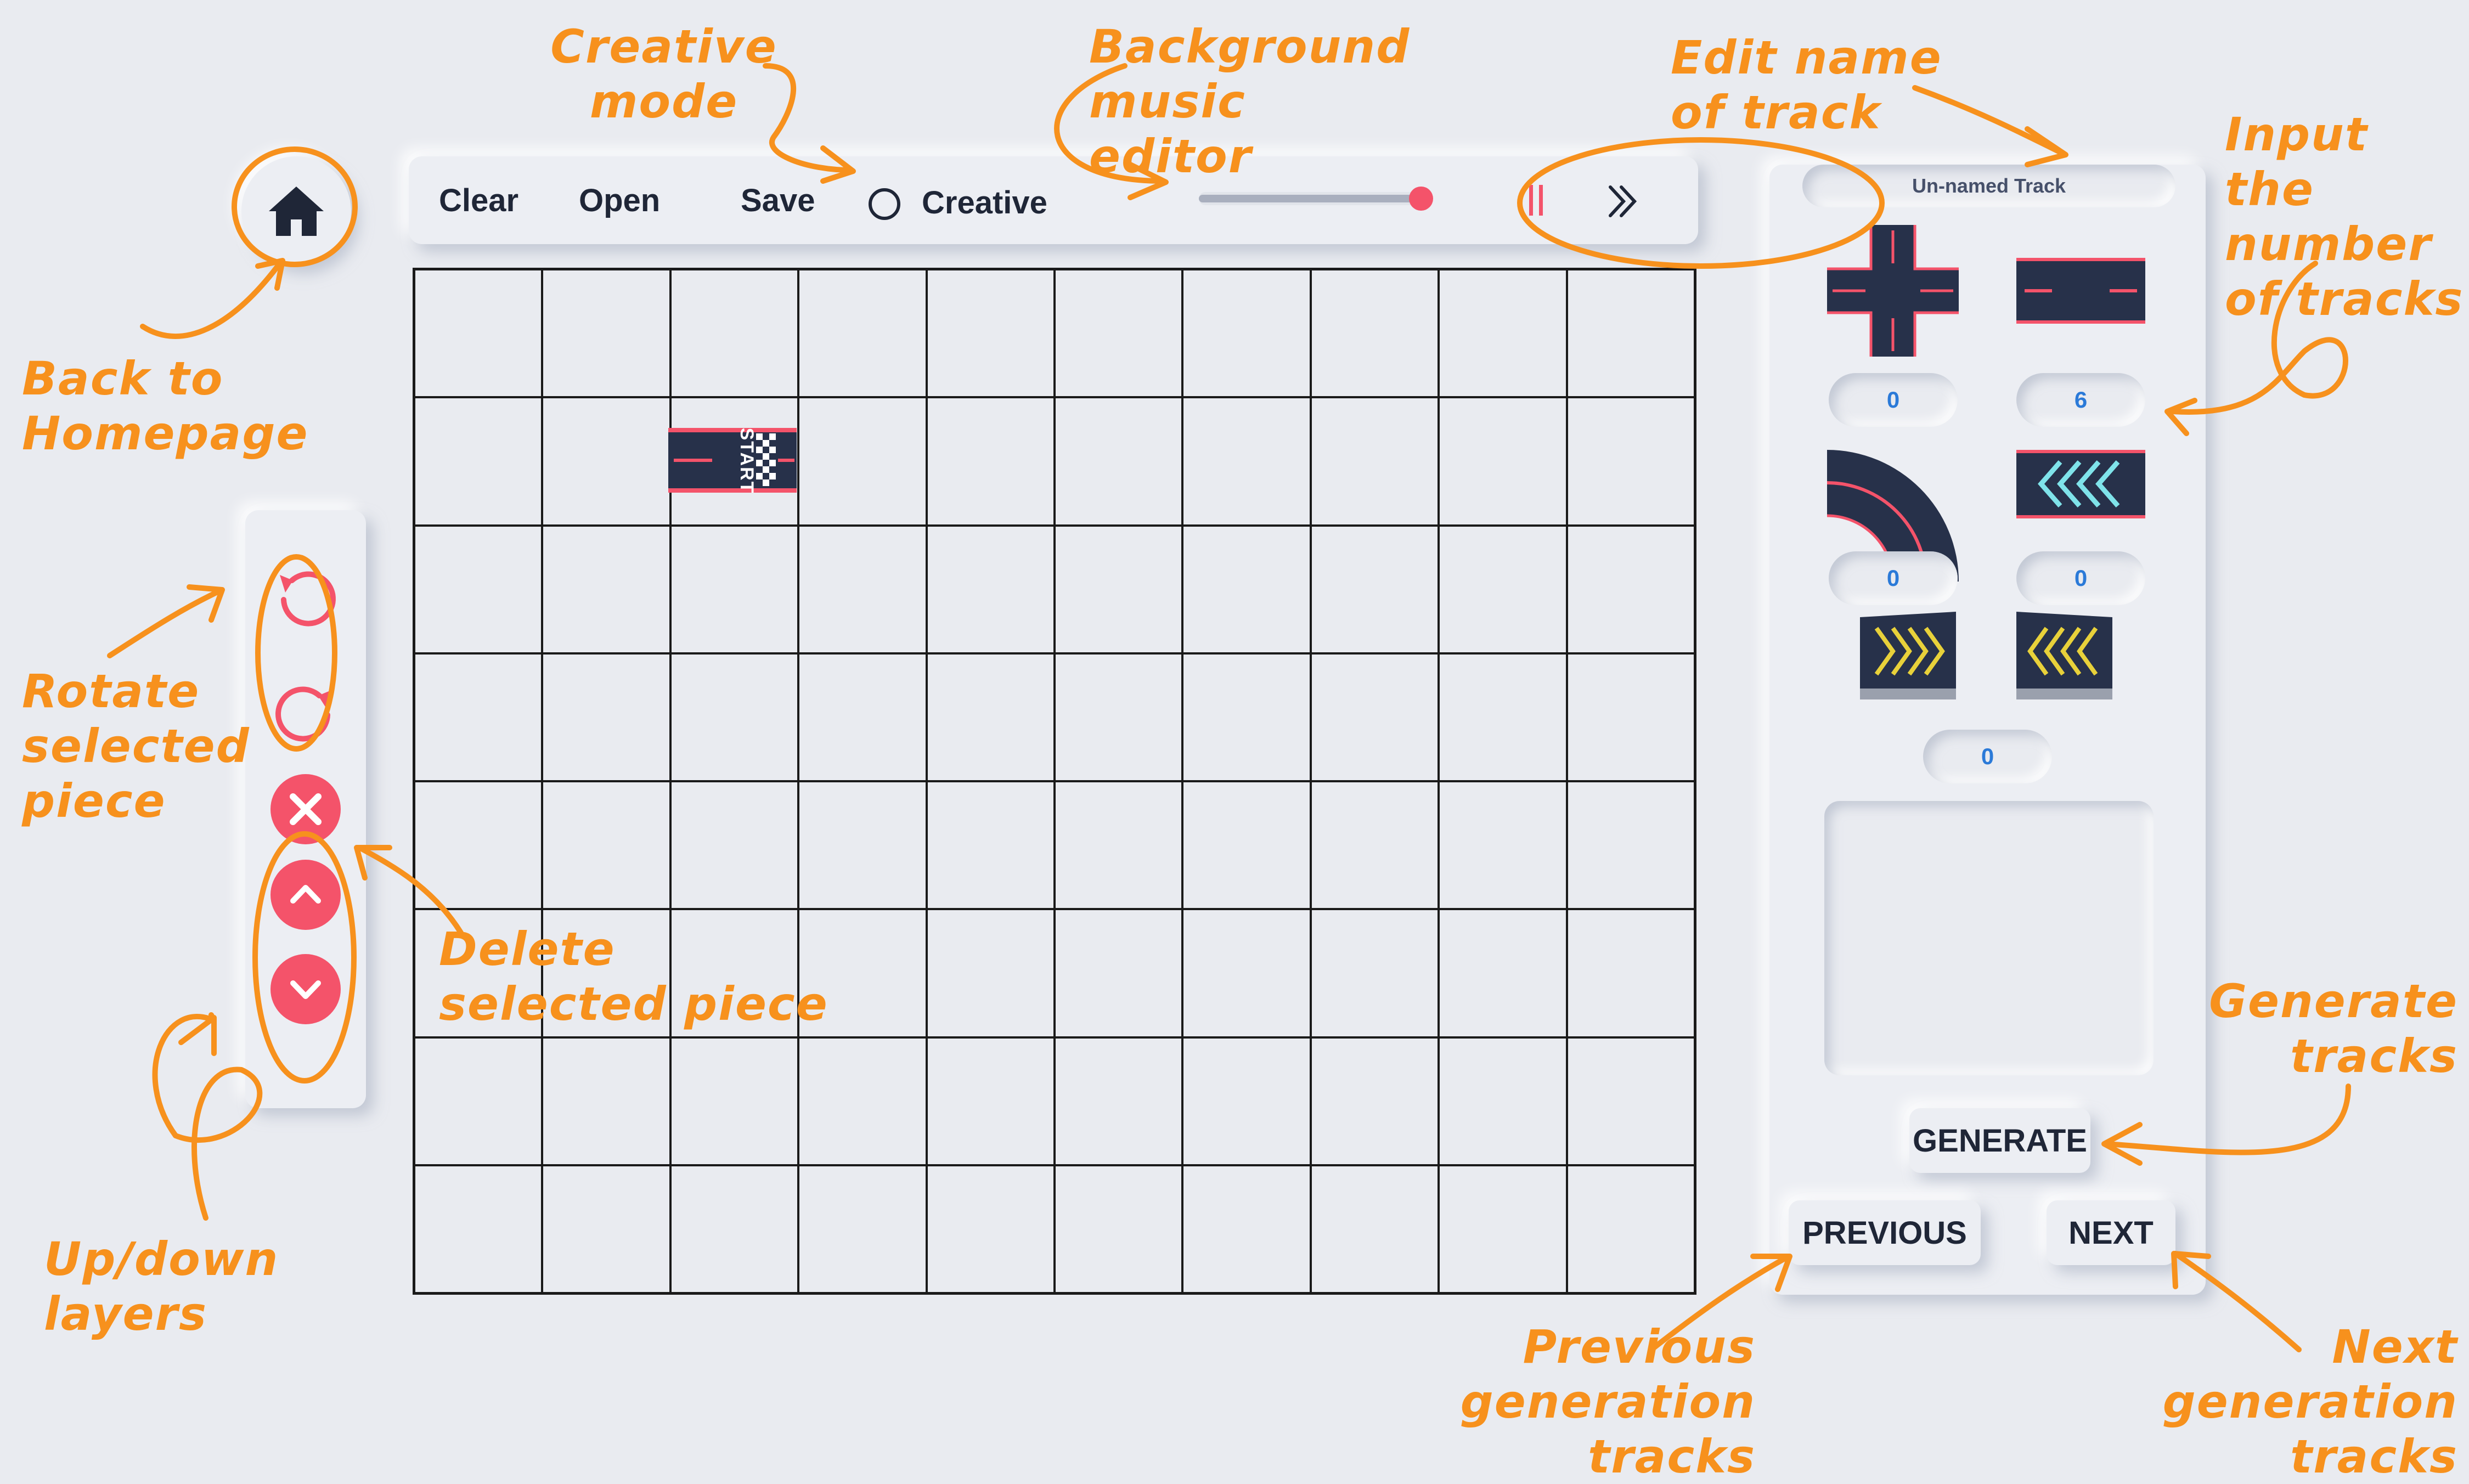 The height and width of the screenshot is (1484, 2469). Describe the element at coordinates (304, 957) in the screenshot. I see `updown-highlight` at that location.